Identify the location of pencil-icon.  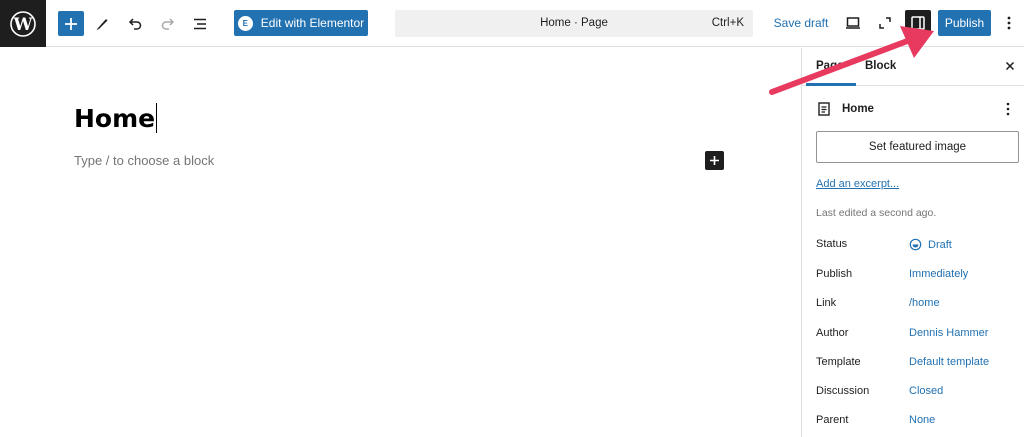
(102, 24).